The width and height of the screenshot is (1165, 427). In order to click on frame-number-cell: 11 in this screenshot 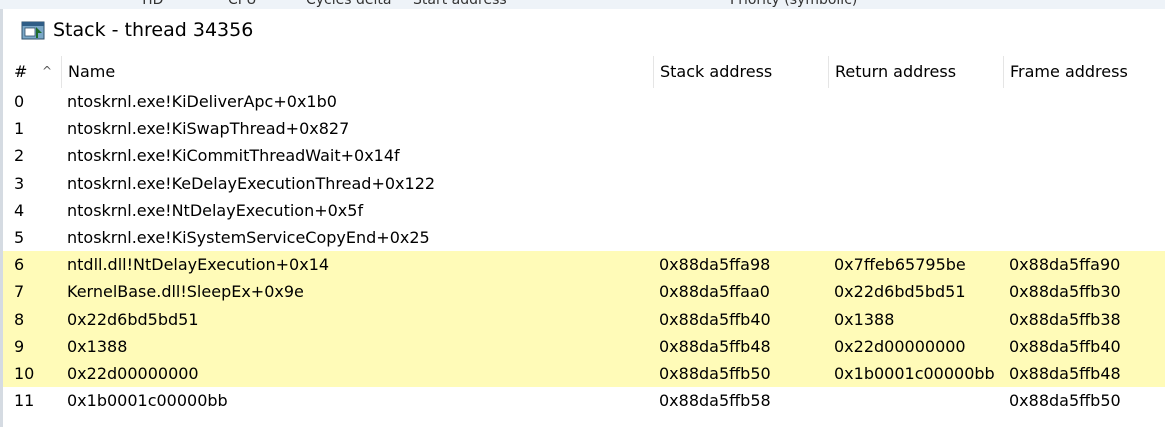, I will do `click(24, 401)`.